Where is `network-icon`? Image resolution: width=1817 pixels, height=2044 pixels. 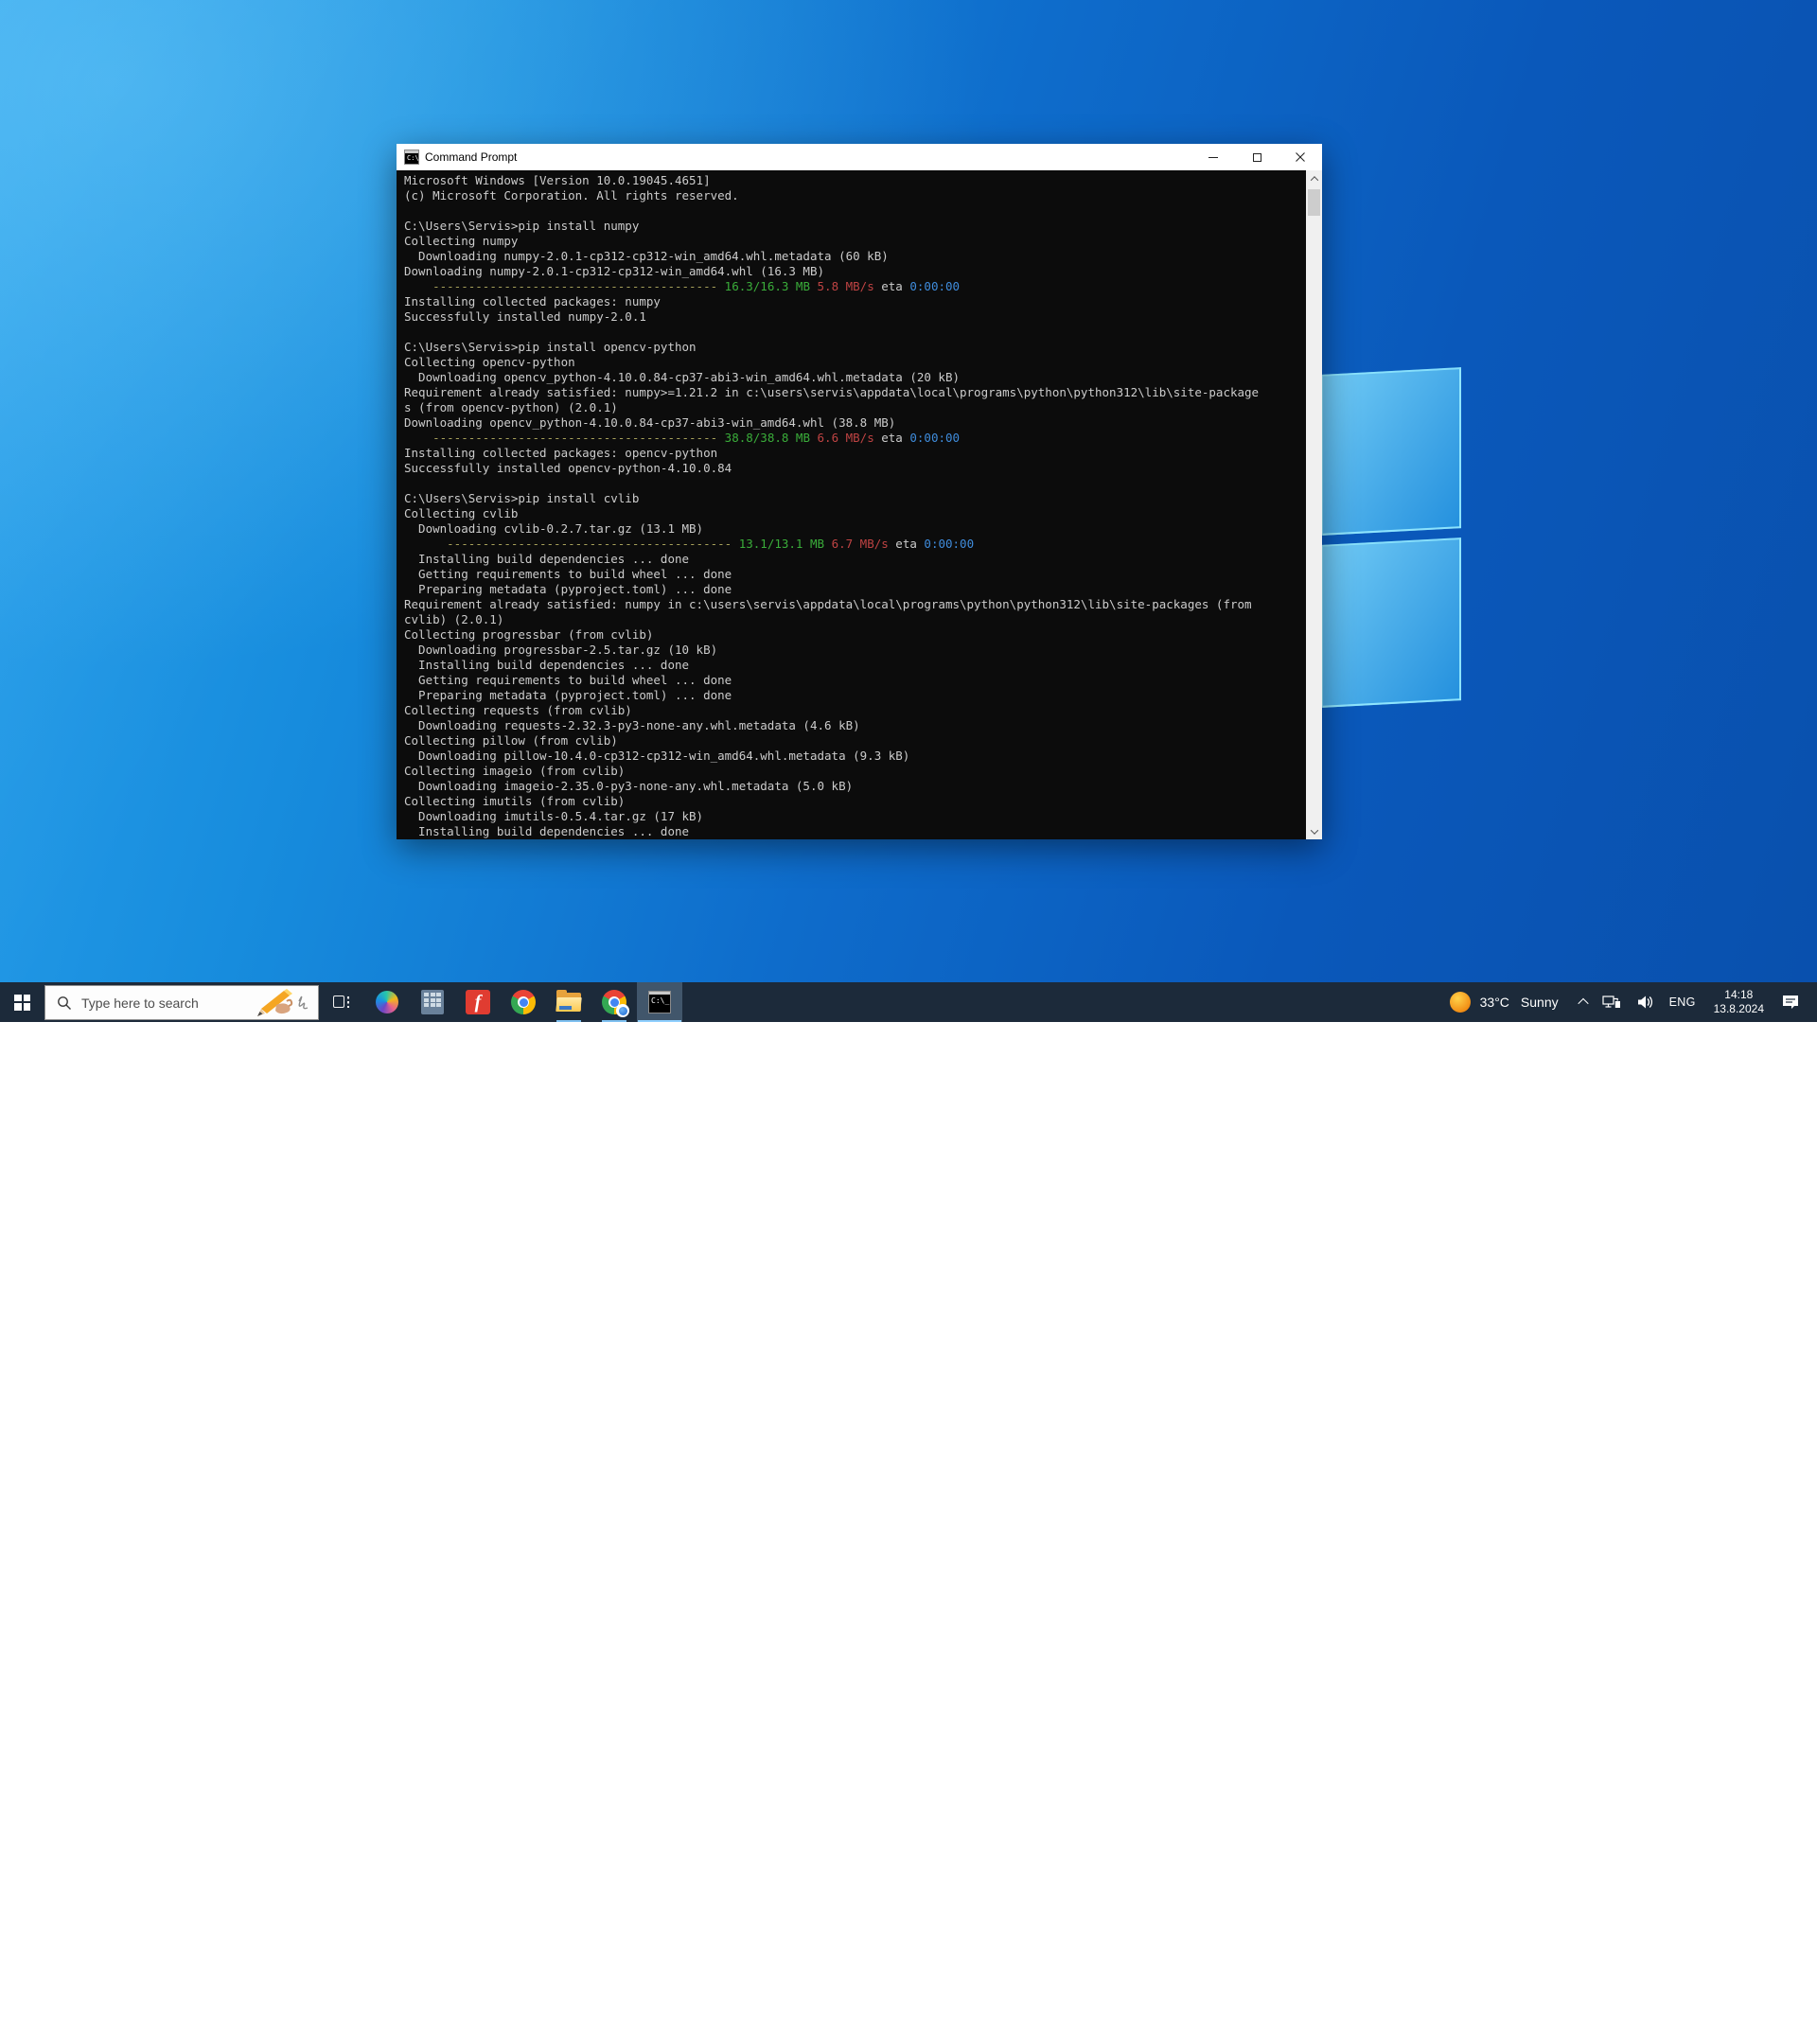 network-icon is located at coordinates (1612, 1002).